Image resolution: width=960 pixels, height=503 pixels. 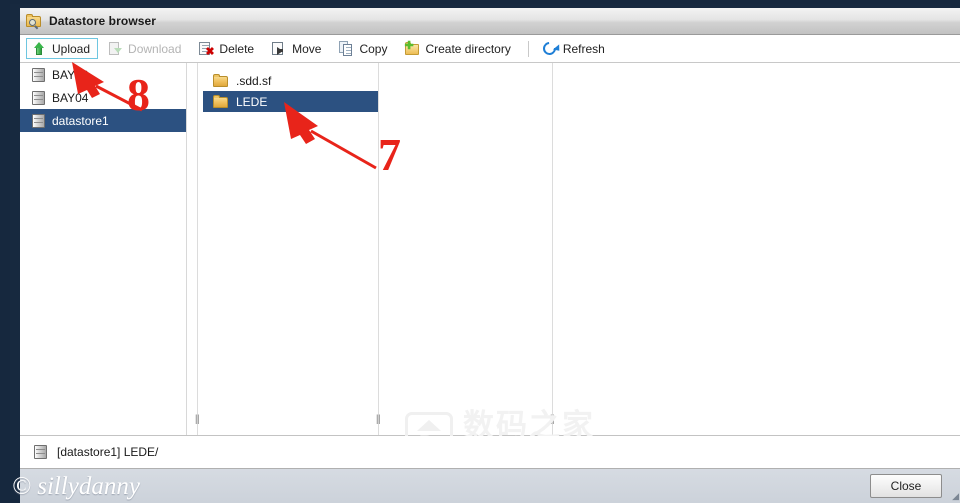 What do you see at coordinates (34, 21) in the screenshot?
I see `folder-search-icon` at bounding box center [34, 21].